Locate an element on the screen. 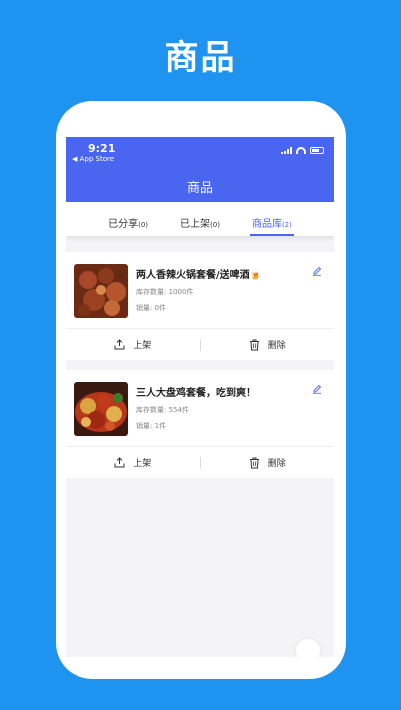  promo-title: 商品 is located at coordinates (200, 58).